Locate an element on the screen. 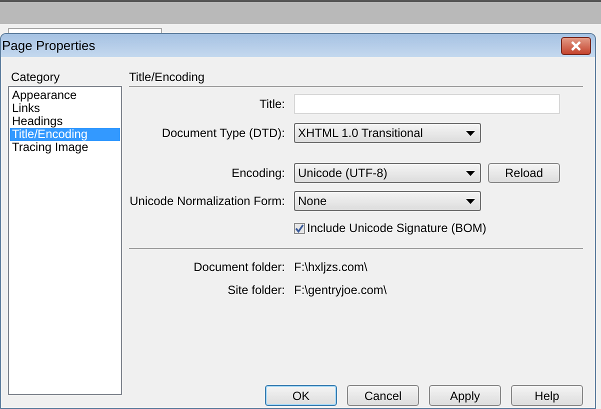 Image resolution: width=601 pixels, height=409 pixels. dropdown: Unicode (UTF-8) is located at coordinates (387, 173).